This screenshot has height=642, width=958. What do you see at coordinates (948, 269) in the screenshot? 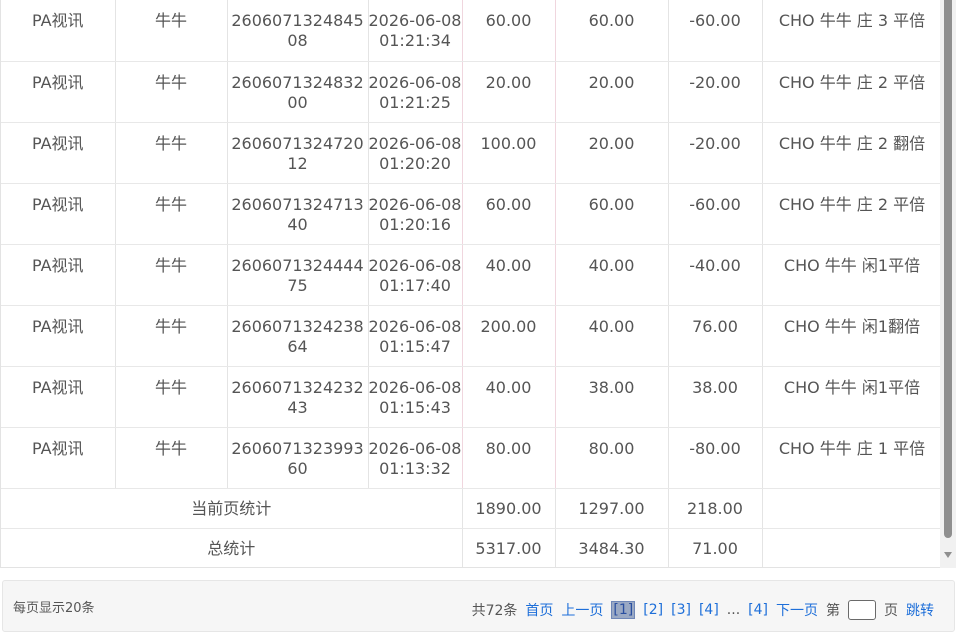
I see `scrollbar-thumb` at bounding box center [948, 269].